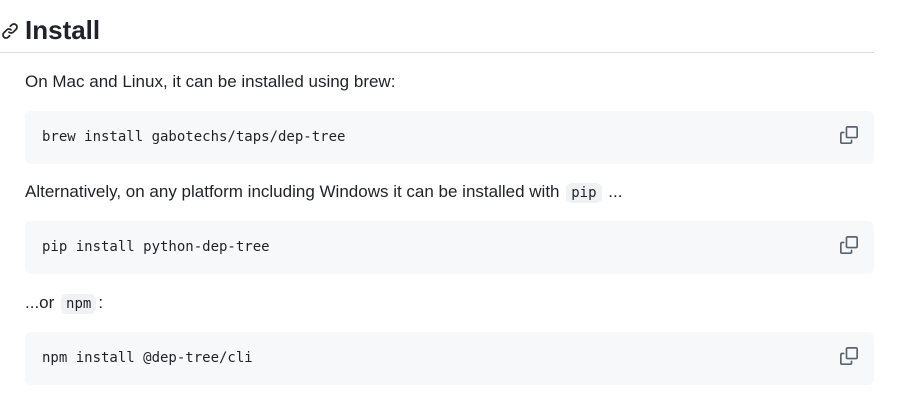 The width and height of the screenshot is (900, 407). Describe the element at coordinates (449, 247) in the screenshot. I see `pip-code-block: pip install python-dep-tree` at that location.